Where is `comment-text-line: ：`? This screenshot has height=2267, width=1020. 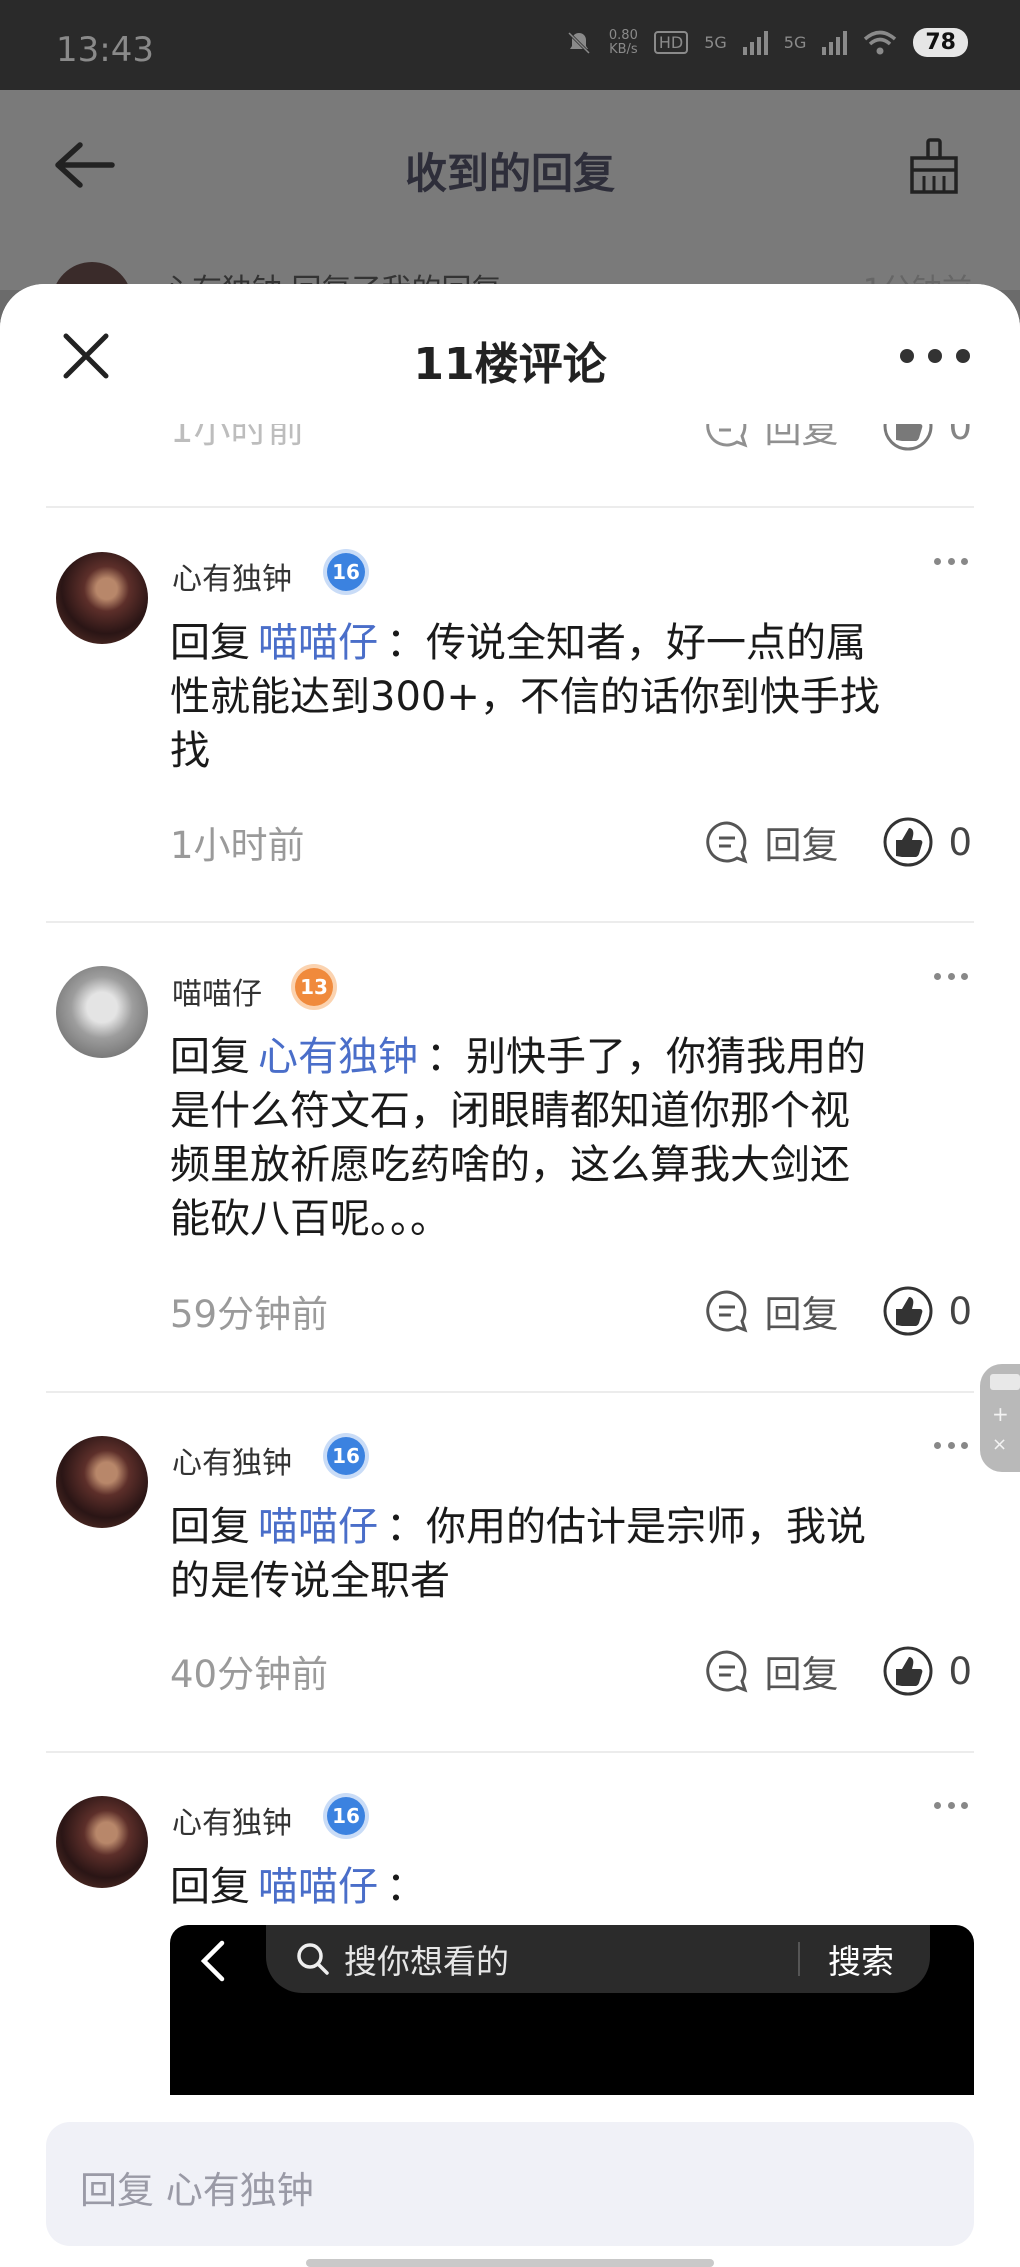 comment-text-line: ： is located at coordinates (406, 1887).